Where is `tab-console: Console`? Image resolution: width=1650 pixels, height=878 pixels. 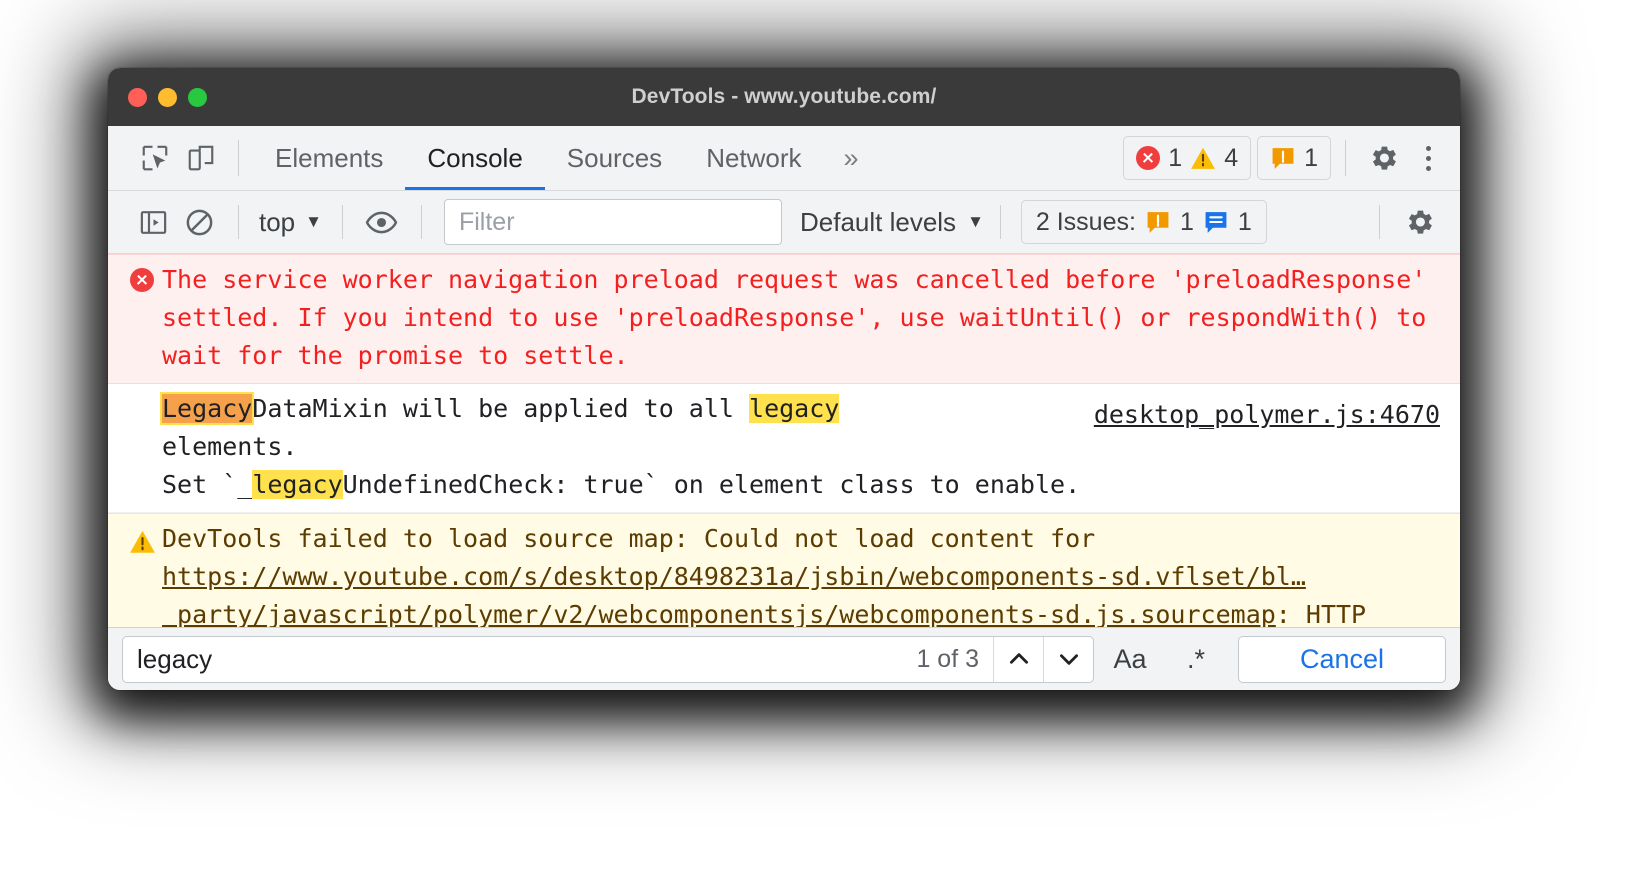
tab-console: Console is located at coordinates (475, 158).